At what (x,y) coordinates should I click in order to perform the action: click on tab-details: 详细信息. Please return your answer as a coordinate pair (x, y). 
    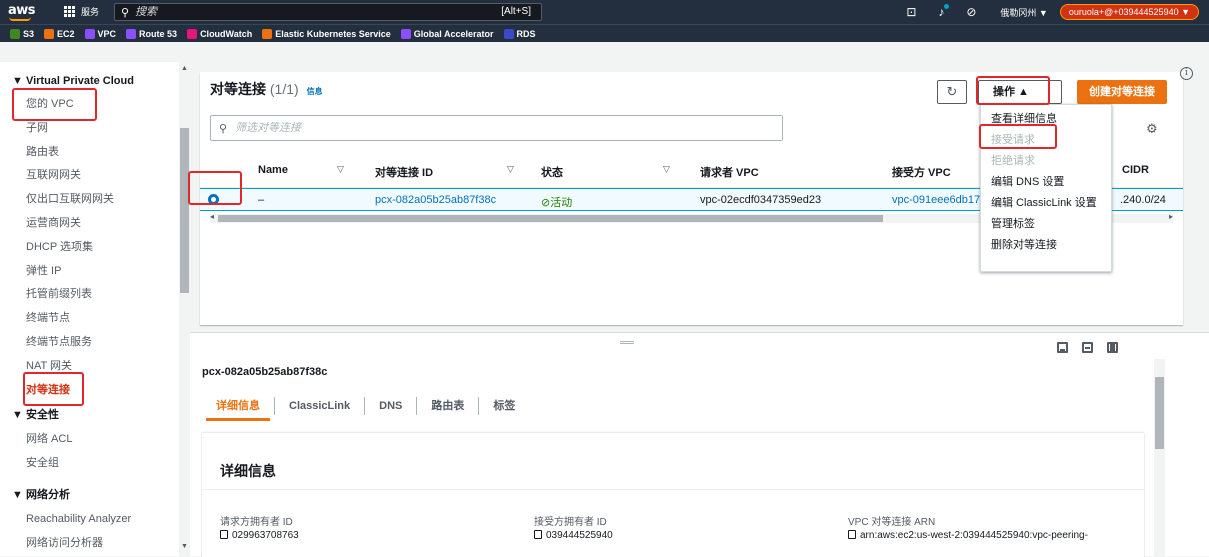
    Looking at the image, I should click on (238, 406).